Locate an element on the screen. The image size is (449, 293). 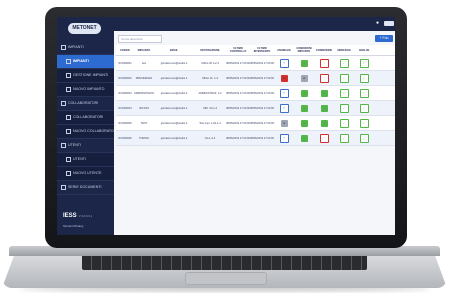
column-header: CONDIZIONI IMPIANTO is located at coordinates (304, 50).